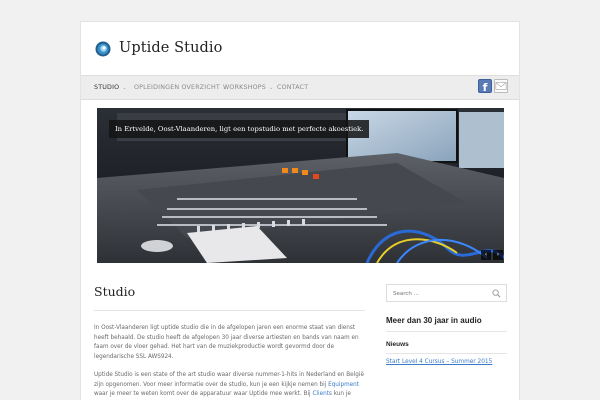 This screenshot has width=600, height=400. What do you see at coordinates (501, 86) in the screenshot?
I see `mail-icon` at bounding box center [501, 86].